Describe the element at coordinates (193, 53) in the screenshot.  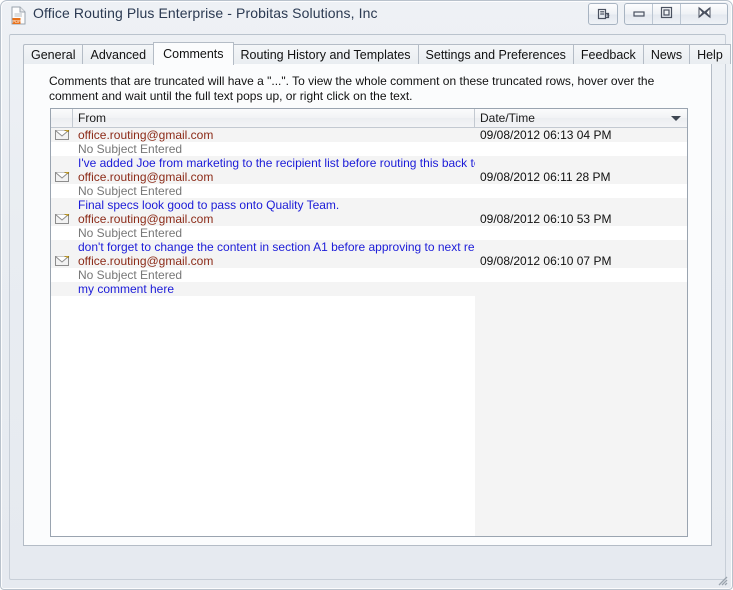
I see `tab-comments: Comments` at that location.